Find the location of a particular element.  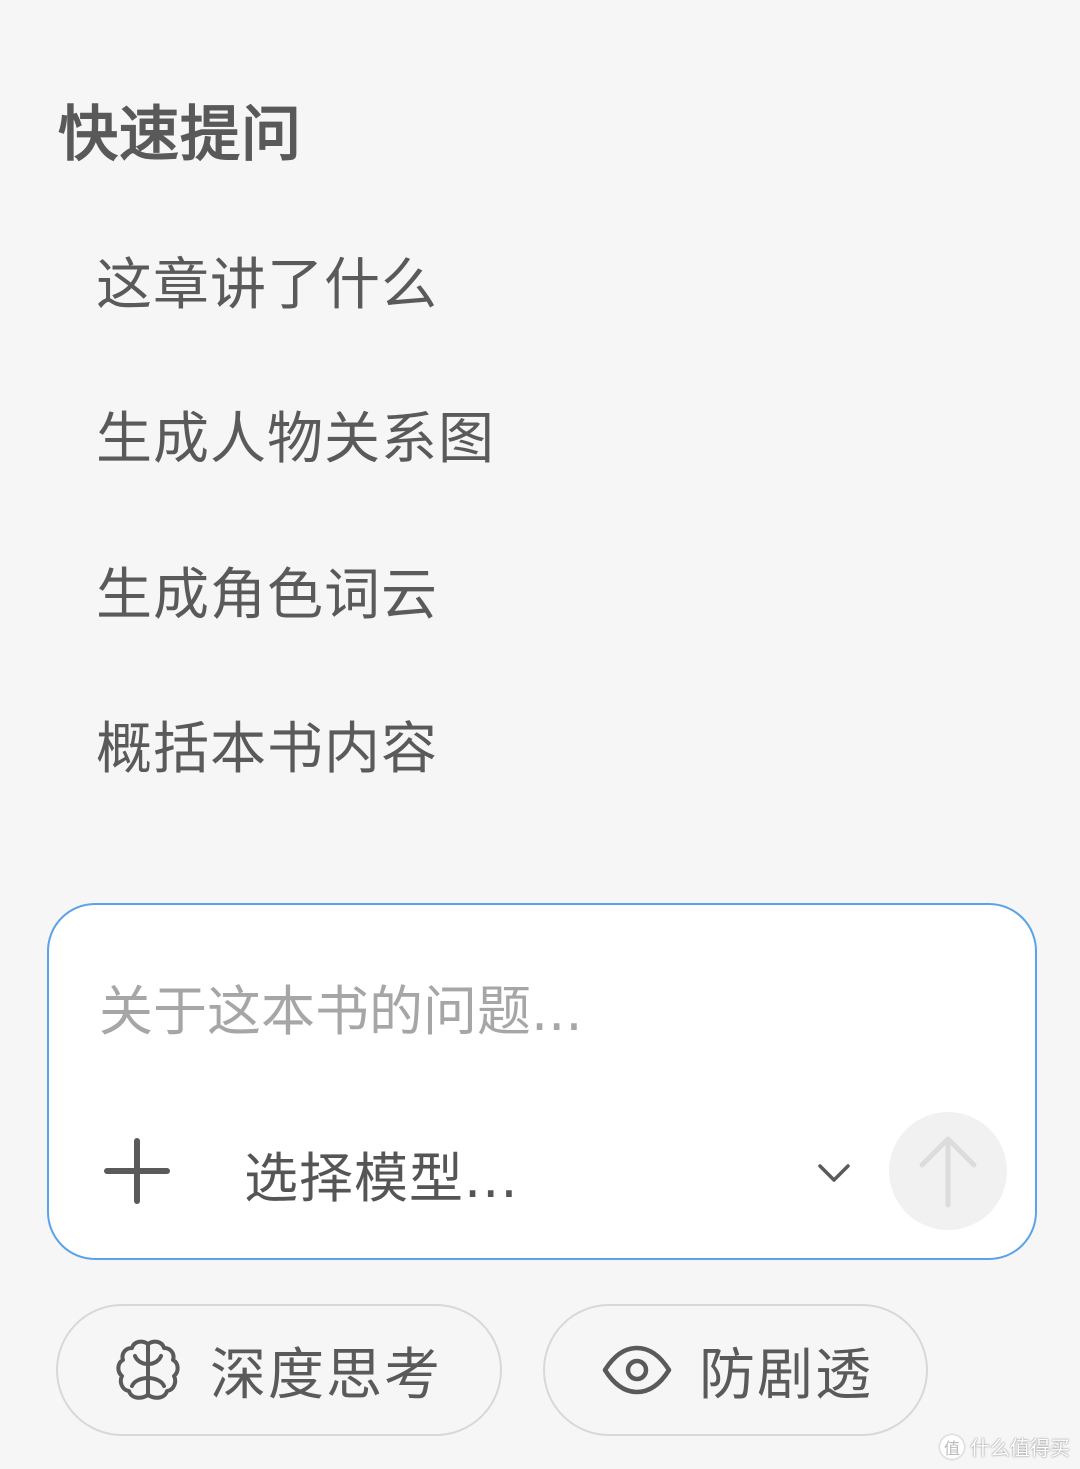

spoiler-guard-toggle: 防剧透 is located at coordinates (735, 1370).